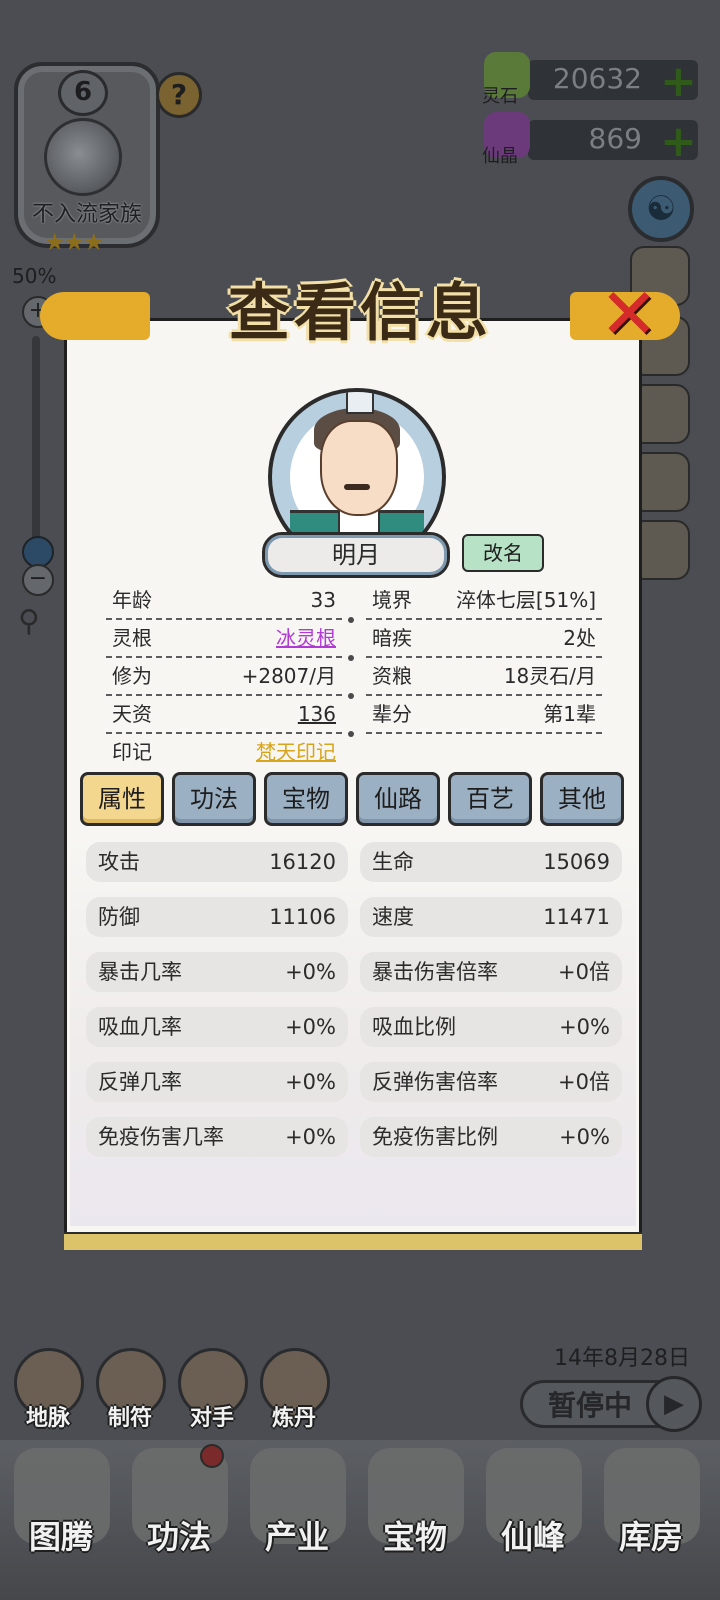 The width and height of the screenshot is (720, 1600). What do you see at coordinates (393, 917) in the screenshot?
I see `stat-label: 速度` at bounding box center [393, 917].